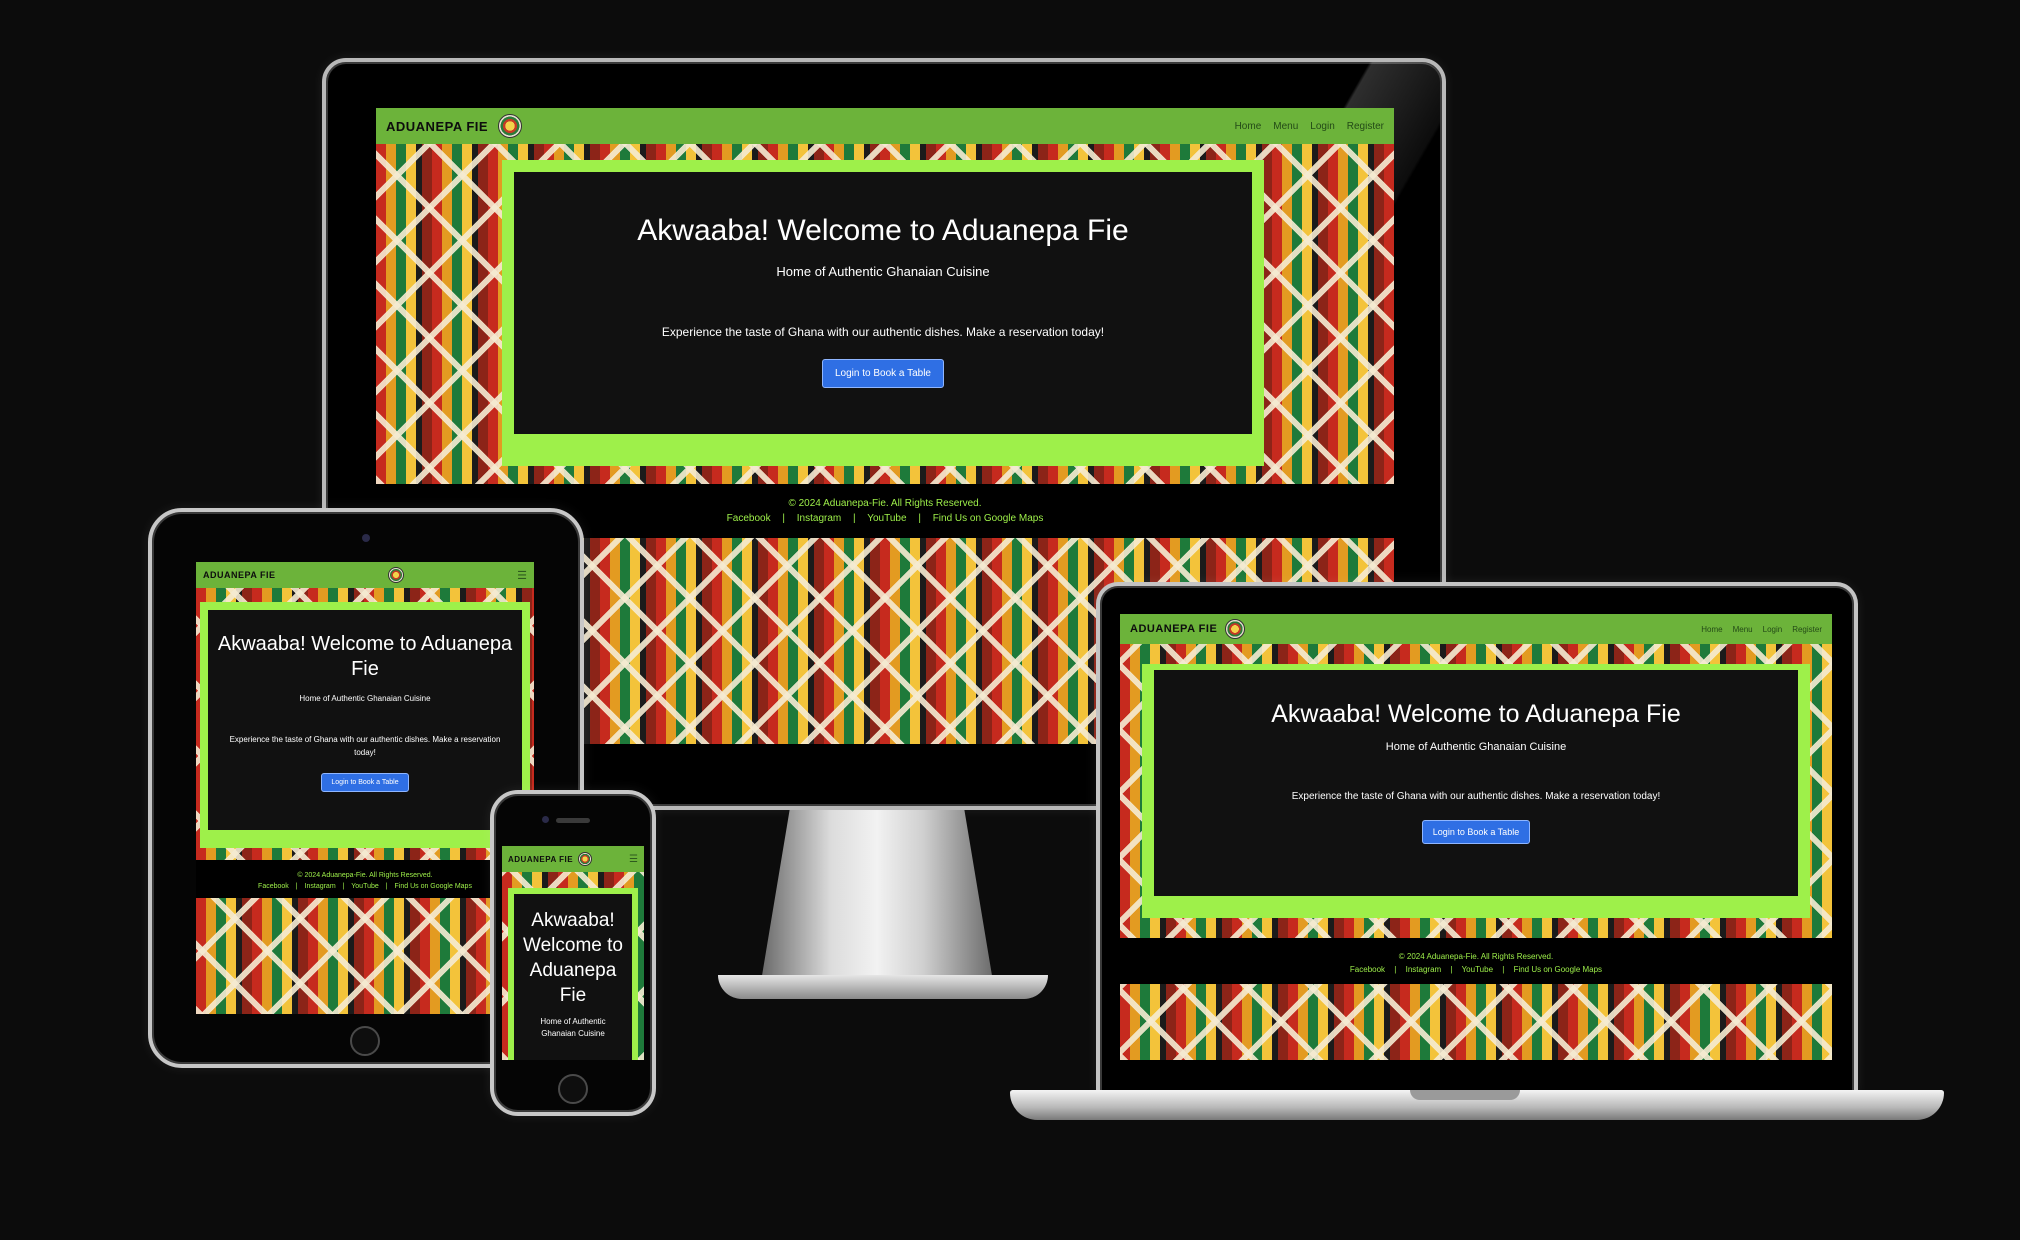  Describe the element at coordinates (573, 995) in the screenshot. I see `hero-title-line: Fie` at that location.